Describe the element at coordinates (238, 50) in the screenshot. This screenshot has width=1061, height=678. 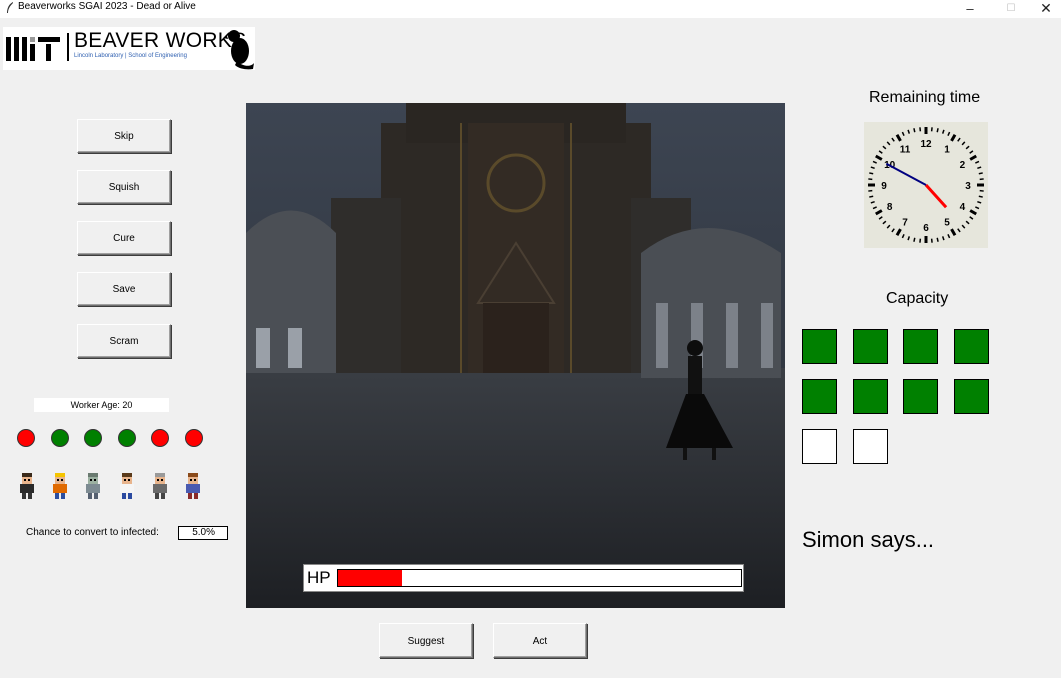
I see `beaver-icon` at that location.